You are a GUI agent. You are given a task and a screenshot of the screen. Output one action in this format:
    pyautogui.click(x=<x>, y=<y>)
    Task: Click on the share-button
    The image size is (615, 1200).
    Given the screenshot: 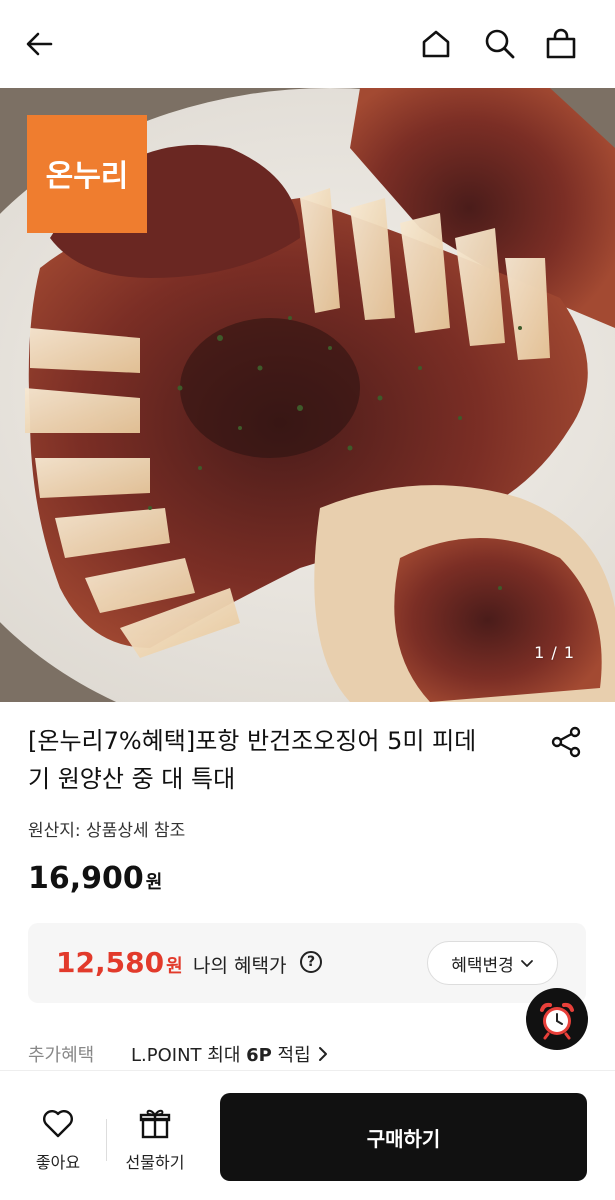 What is the action you would take?
    pyautogui.click(x=566, y=742)
    